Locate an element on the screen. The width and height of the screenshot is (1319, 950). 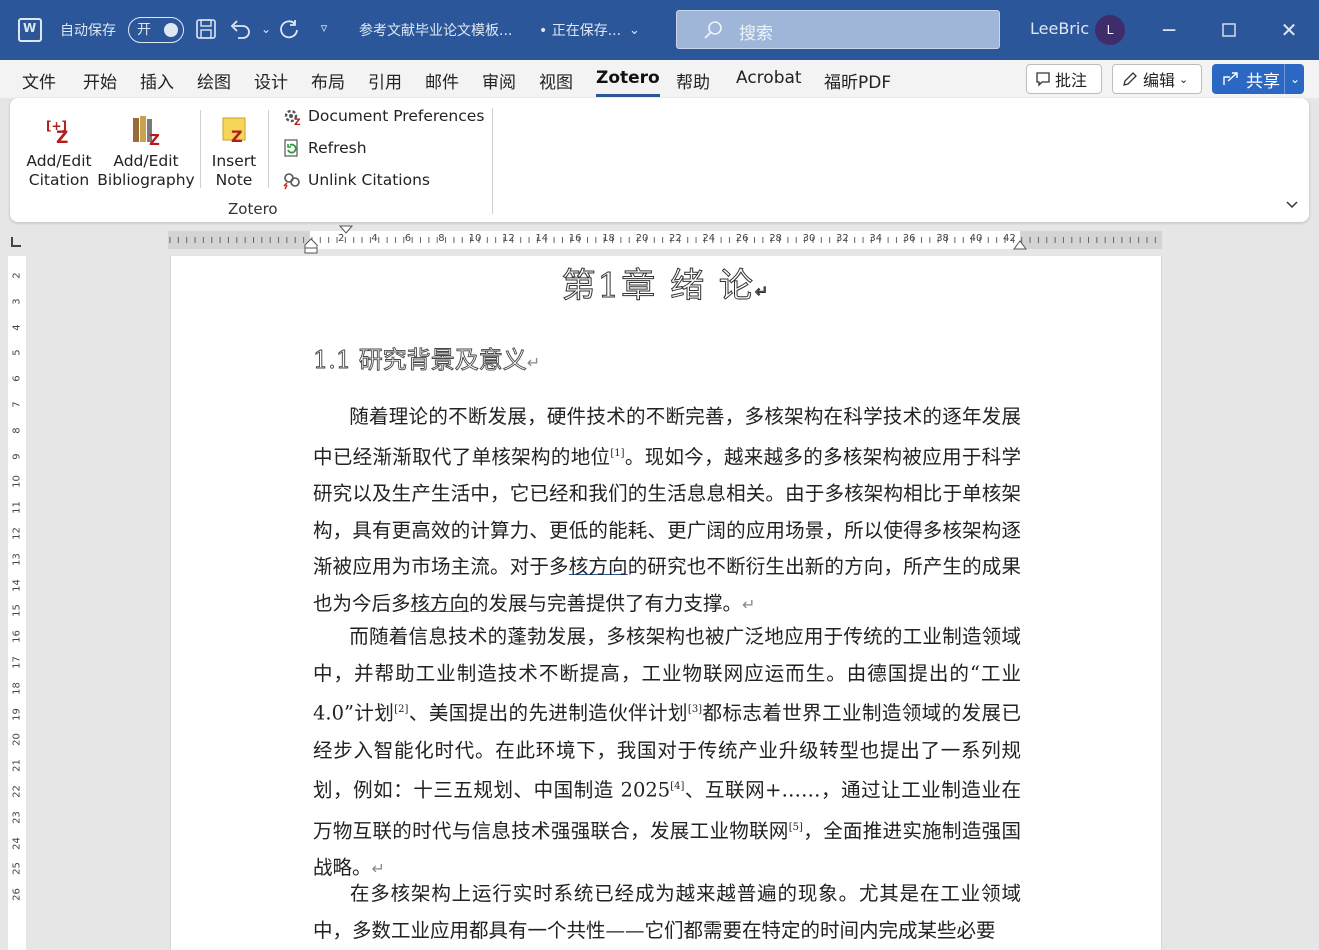
citation-ref: [1] is located at coordinates (617, 453).